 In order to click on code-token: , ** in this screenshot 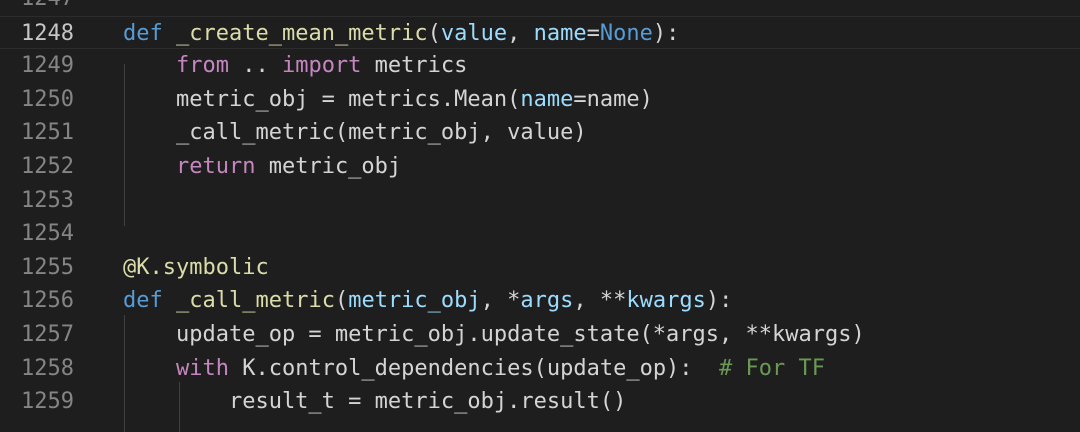, I will do `click(600, 301)`.